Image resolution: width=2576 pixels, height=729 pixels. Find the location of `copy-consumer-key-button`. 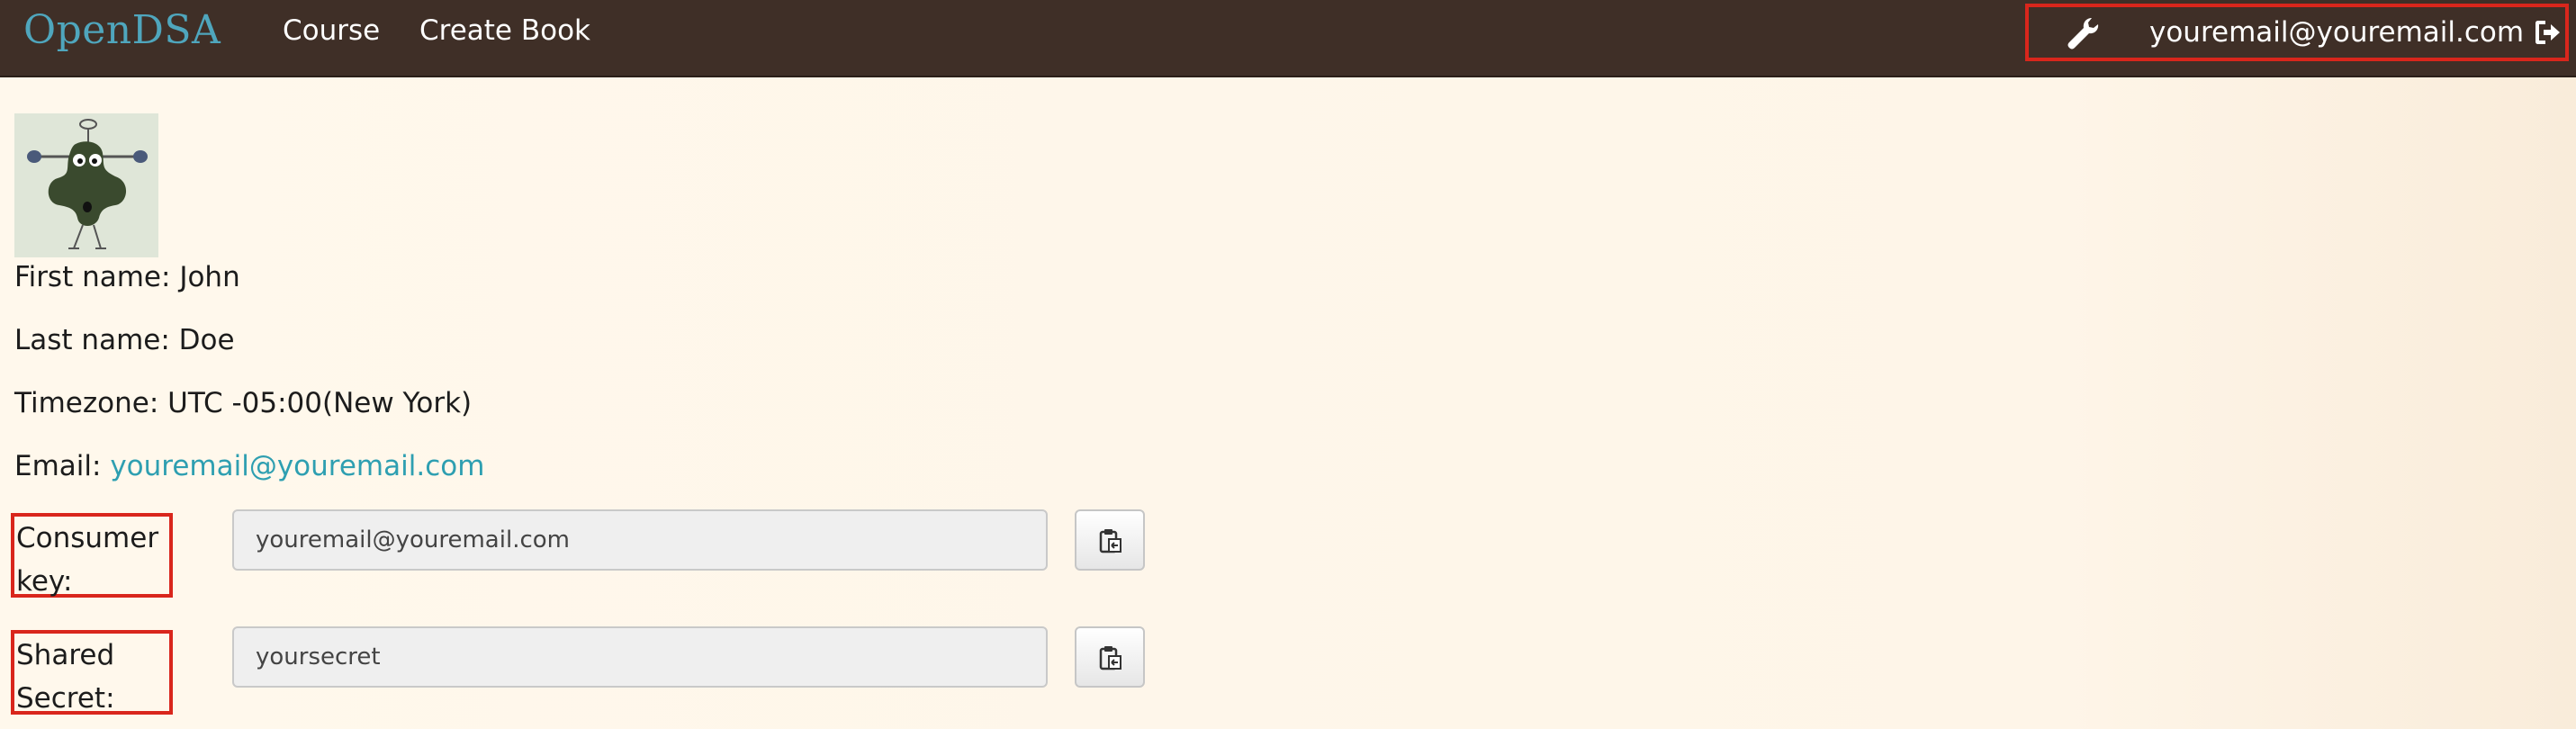

copy-consumer-key-button is located at coordinates (1110, 540).